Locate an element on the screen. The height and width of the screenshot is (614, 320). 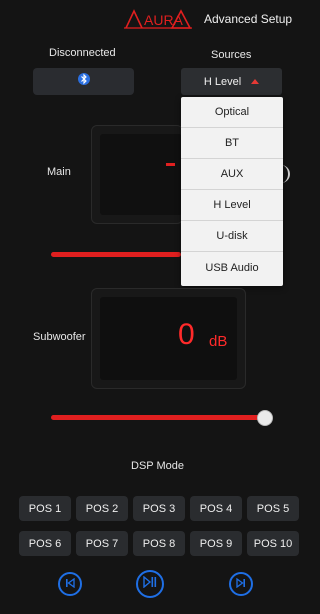
sources-selected-value: H Level is located at coordinates (222, 81).